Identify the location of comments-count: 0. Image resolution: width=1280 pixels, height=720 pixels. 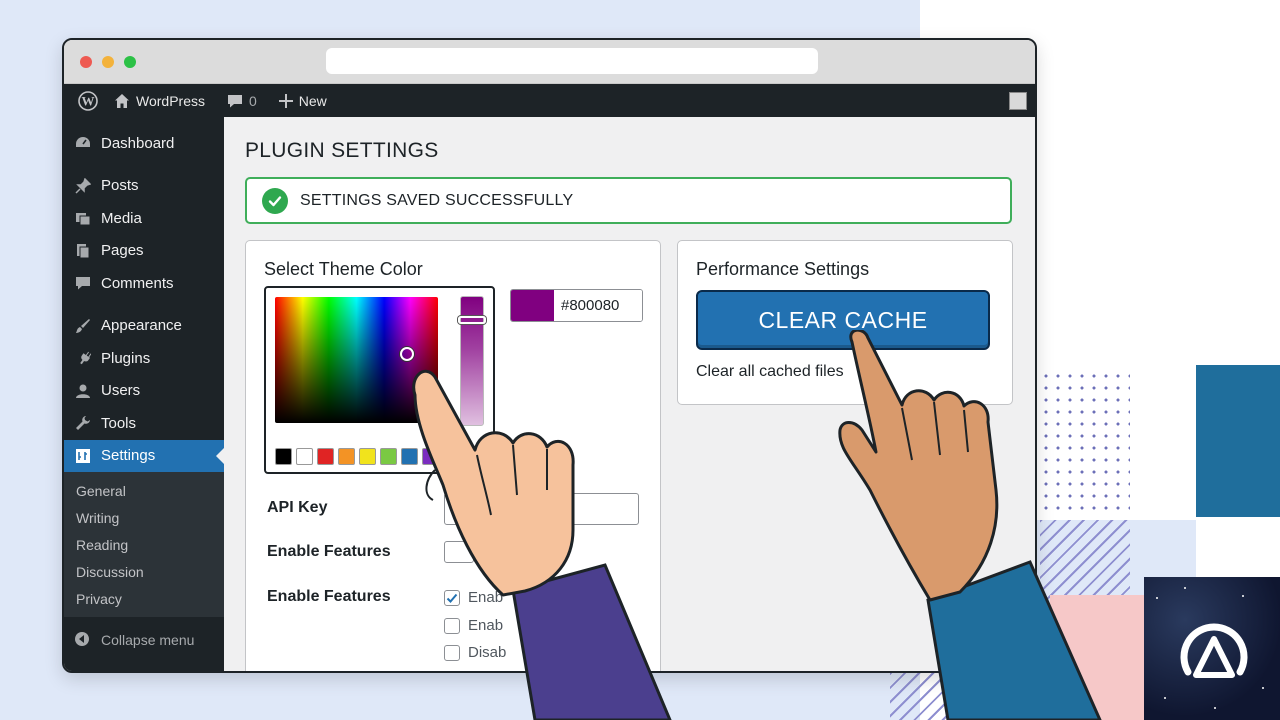
(252, 100).